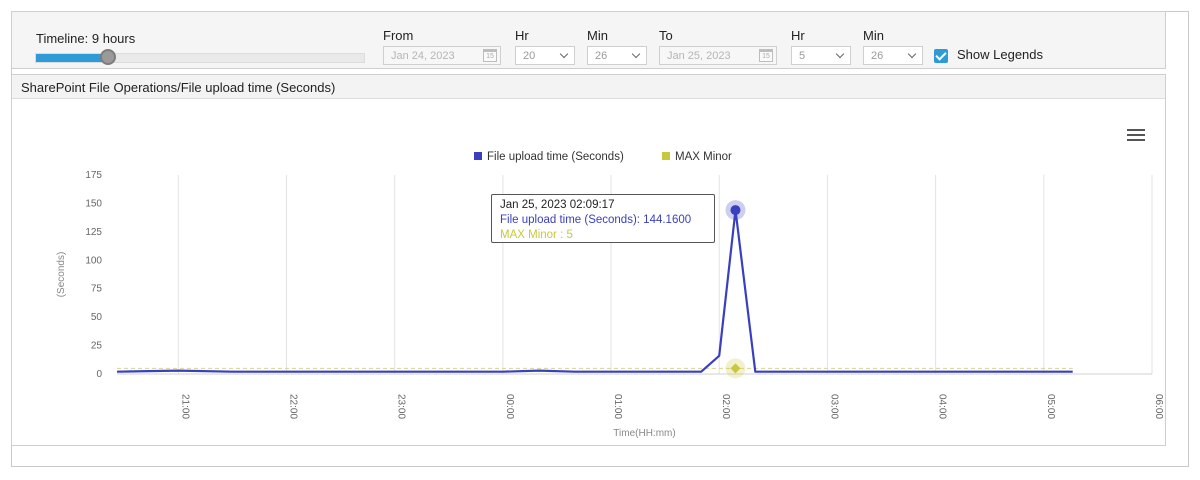 Image resolution: width=1200 pixels, height=480 pixels. What do you see at coordinates (873, 35) in the screenshot?
I see `to-min-label: Min` at bounding box center [873, 35].